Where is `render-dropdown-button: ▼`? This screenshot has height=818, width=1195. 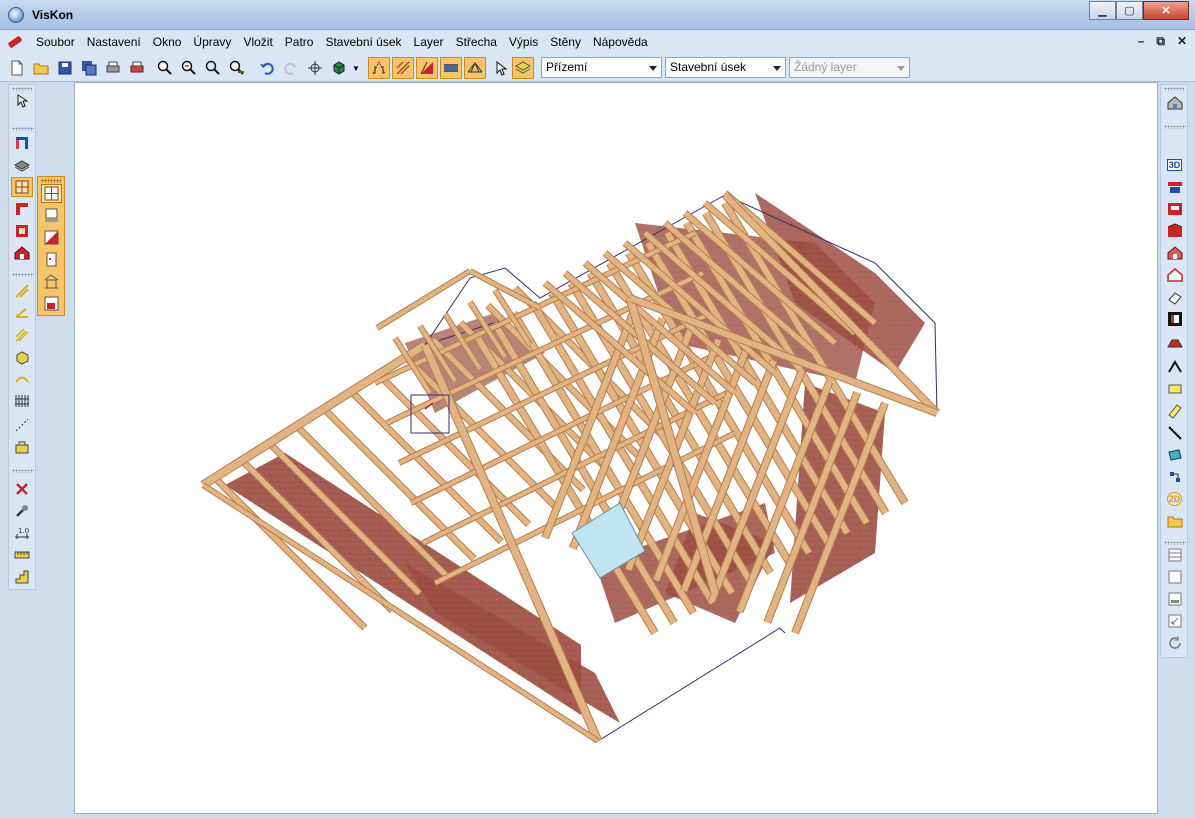 render-dropdown-button: ▼ is located at coordinates (356, 68).